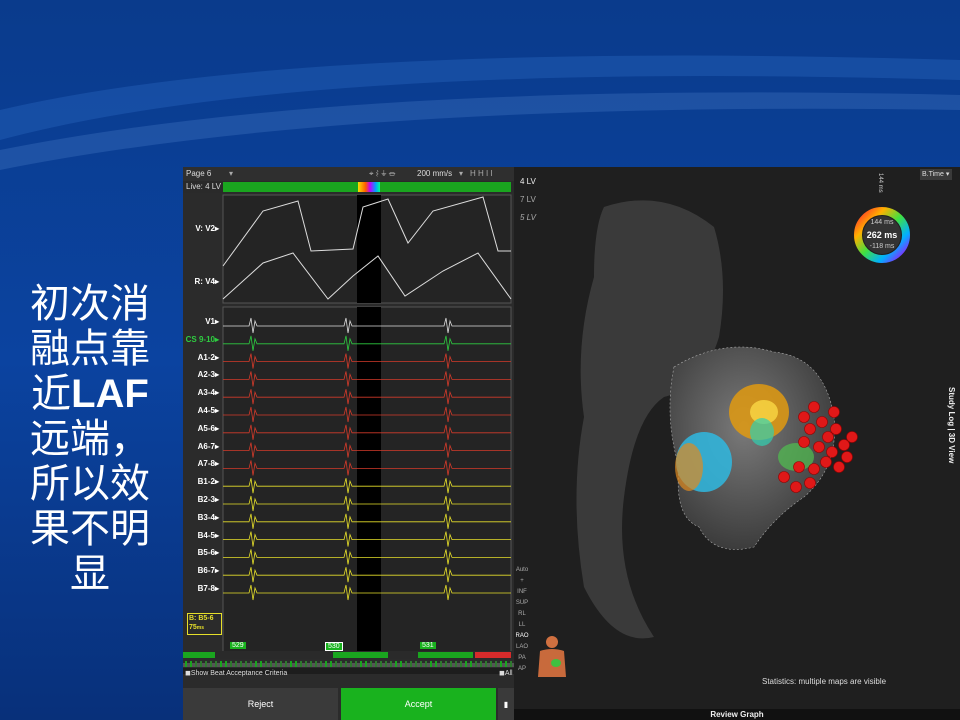 This screenshot has width=960, height=720. Describe the element at coordinates (201, 374) in the screenshot. I see `channel-label-a2-3: A2-3▸` at that location.